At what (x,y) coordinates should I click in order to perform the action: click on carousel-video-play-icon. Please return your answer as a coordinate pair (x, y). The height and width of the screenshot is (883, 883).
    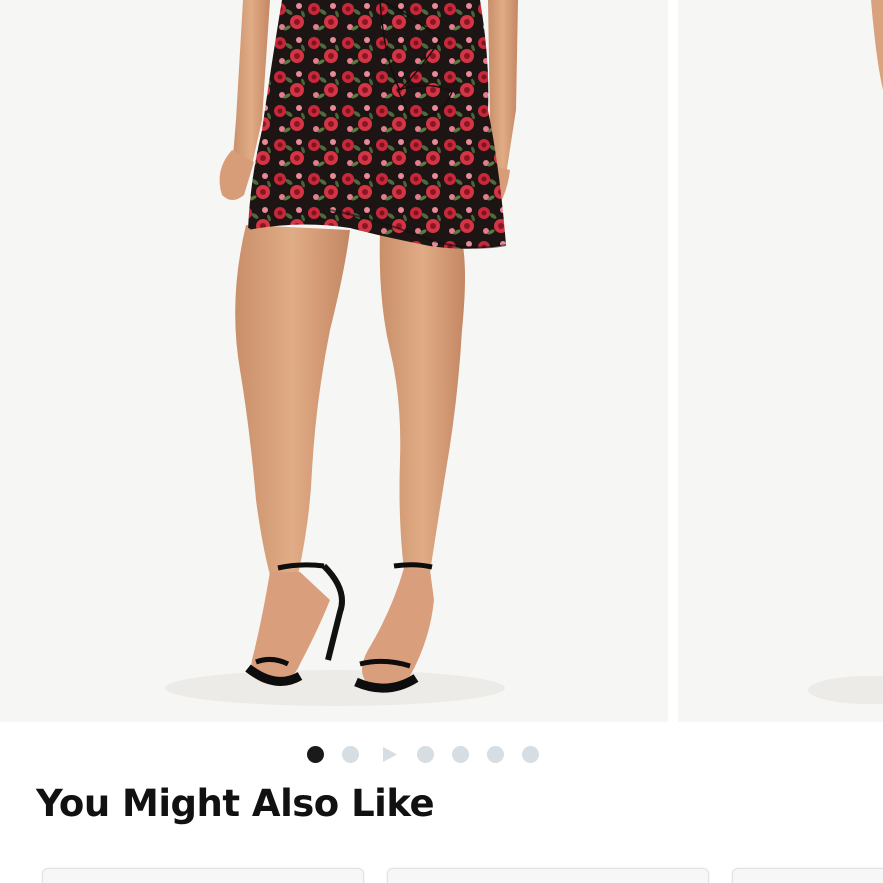
    Looking at the image, I should click on (389, 754).